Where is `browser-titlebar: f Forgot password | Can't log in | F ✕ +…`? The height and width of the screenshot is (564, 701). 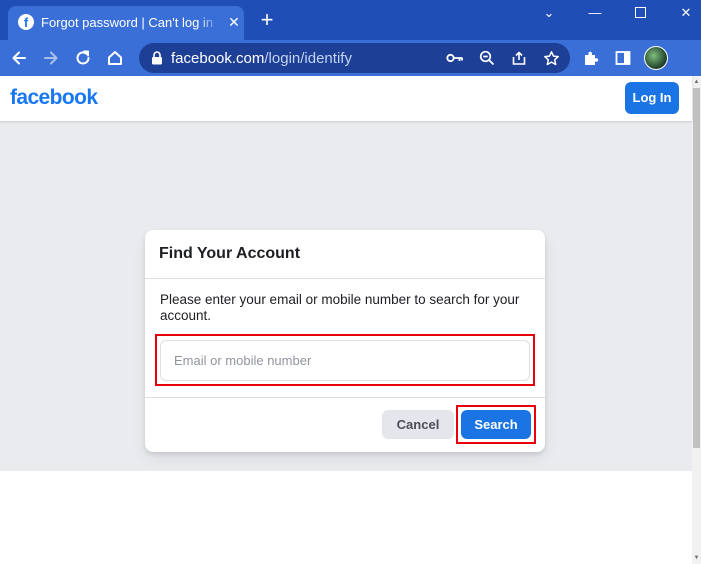 browser-titlebar: f Forgot password | Can't log in | F ✕ +… is located at coordinates (350, 20).